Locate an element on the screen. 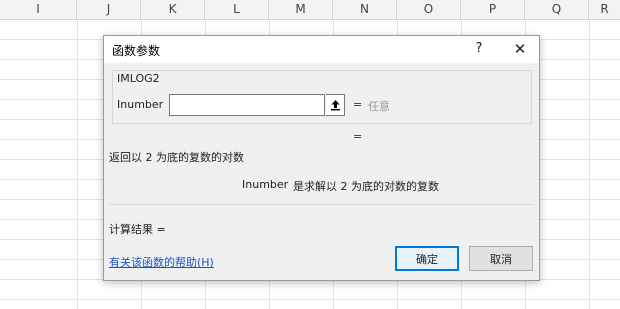 This screenshot has height=309, width=620. collapse-dialog-button is located at coordinates (335, 105).